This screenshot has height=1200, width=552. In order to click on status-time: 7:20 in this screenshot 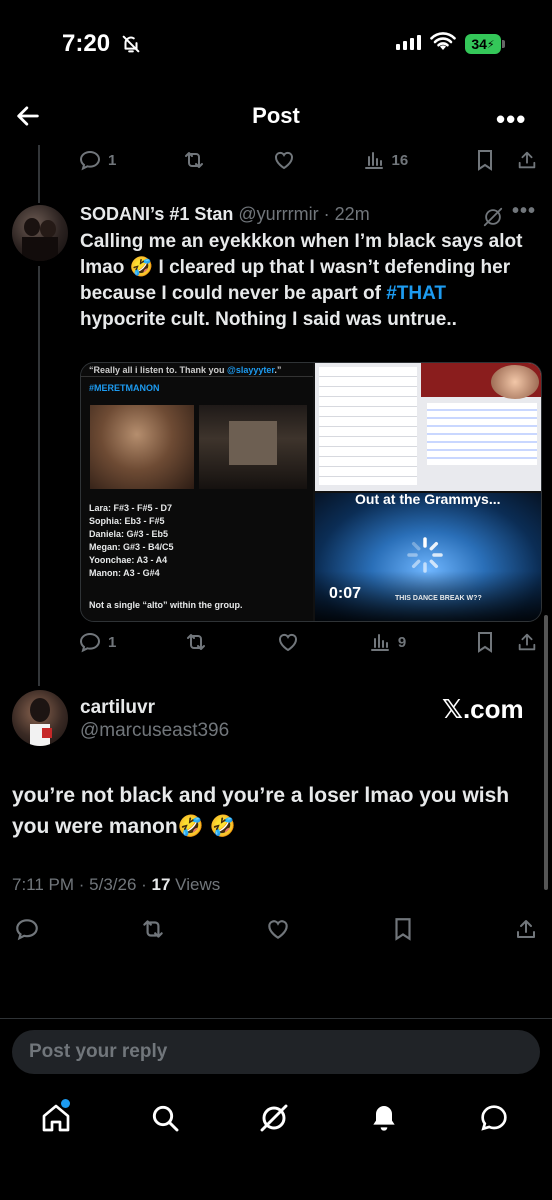, I will do `click(86, 43)`.